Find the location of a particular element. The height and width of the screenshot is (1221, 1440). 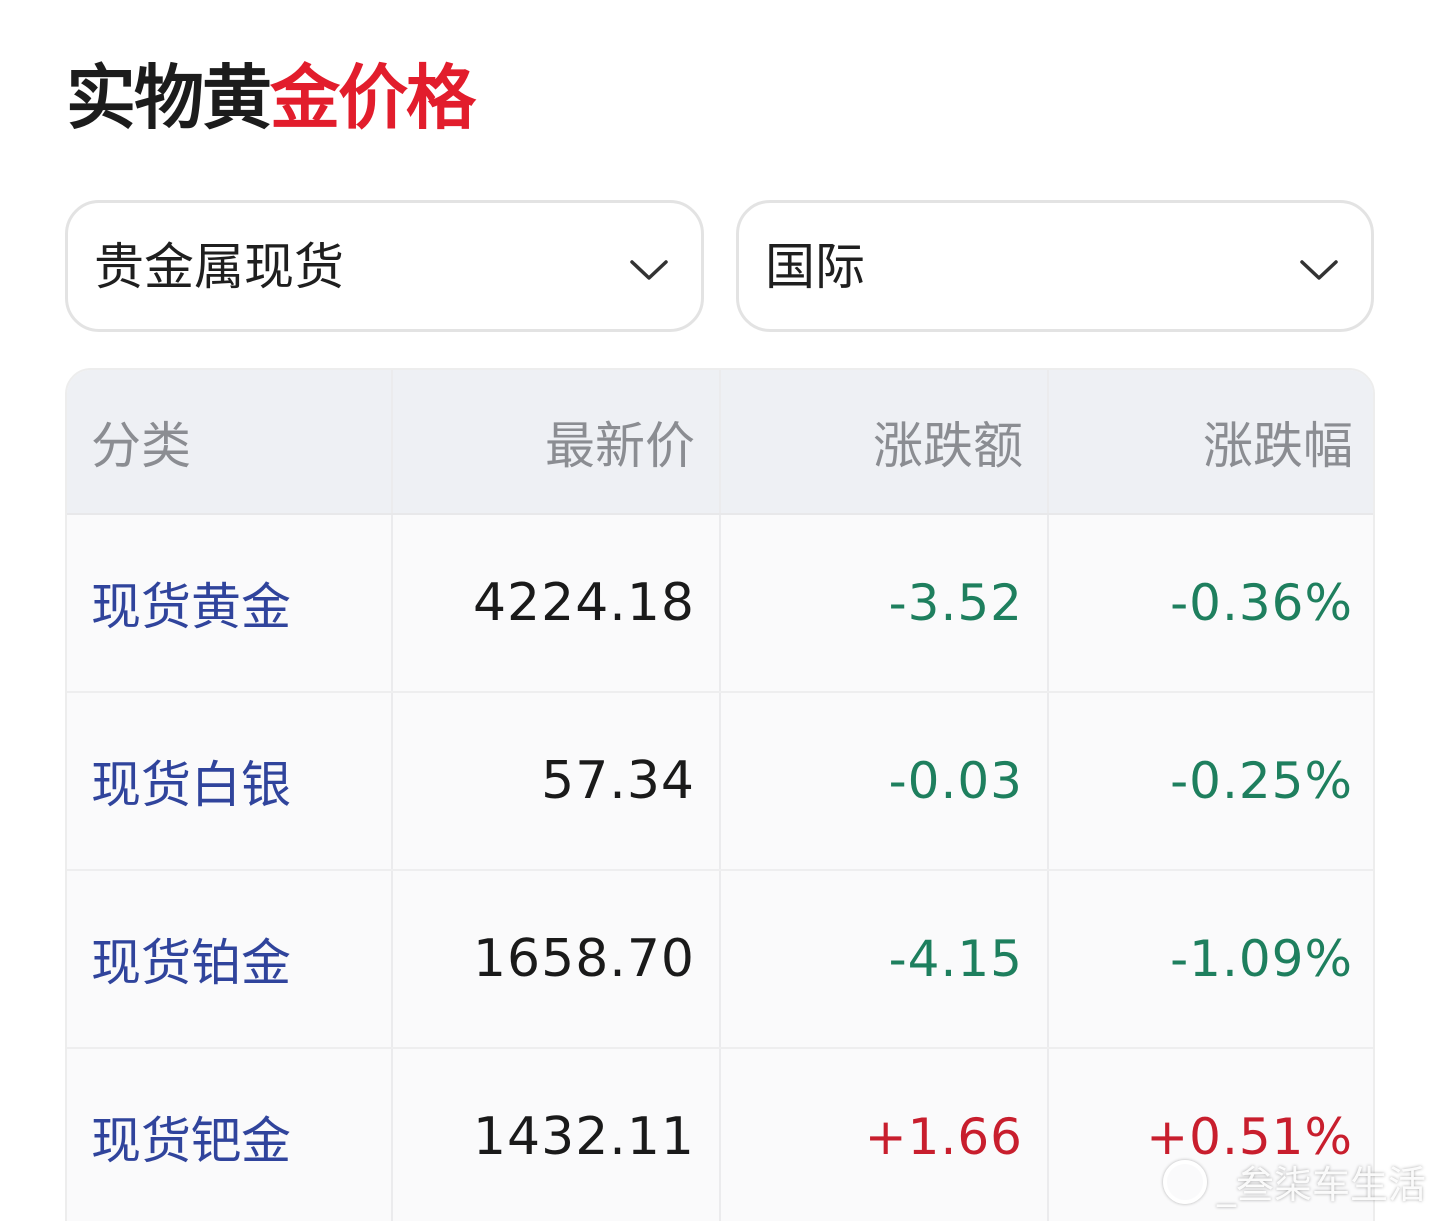

table-header: 分类 最新价 涨跌额 涨跌幅 is located at coordinates (720, 442).